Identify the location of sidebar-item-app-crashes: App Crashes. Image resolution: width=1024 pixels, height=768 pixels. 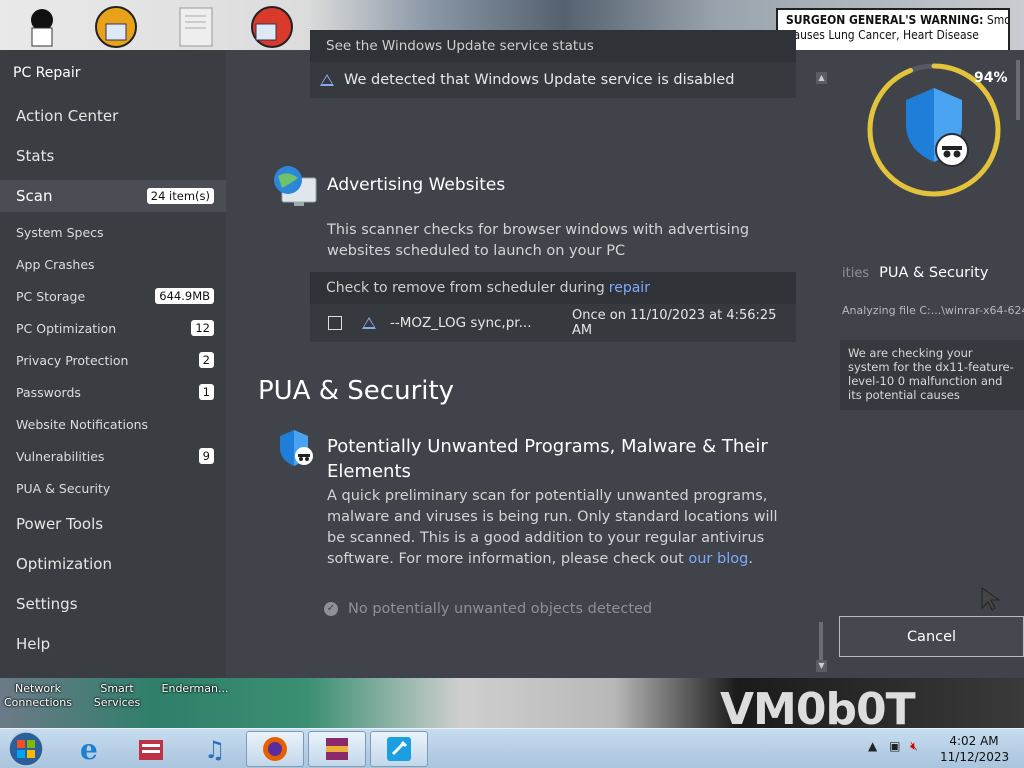
(113, 264).